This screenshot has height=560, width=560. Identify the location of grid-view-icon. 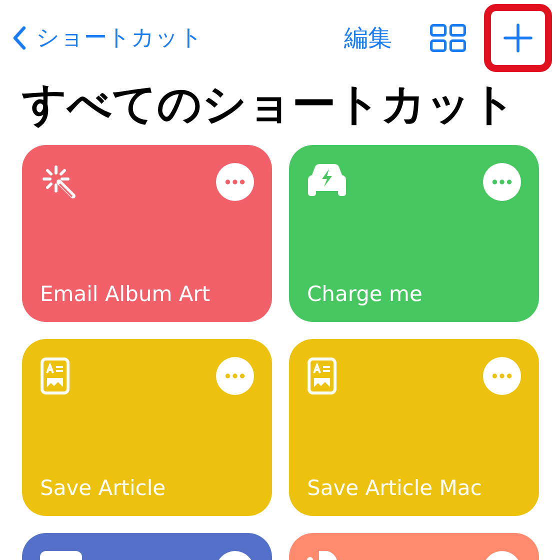
(448, 38).